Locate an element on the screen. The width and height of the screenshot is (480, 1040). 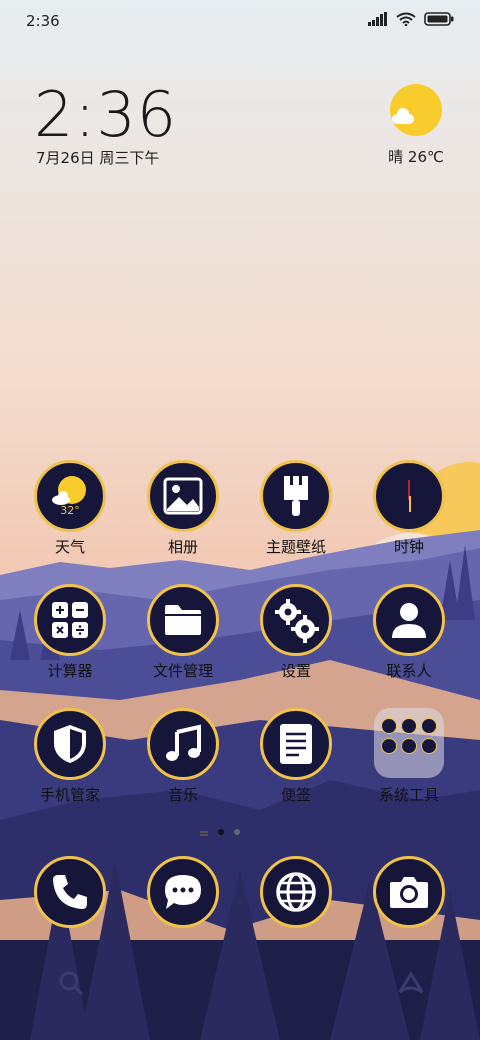
weather-widget-text: 晴 26℃ is located at coordinates (416, 157).